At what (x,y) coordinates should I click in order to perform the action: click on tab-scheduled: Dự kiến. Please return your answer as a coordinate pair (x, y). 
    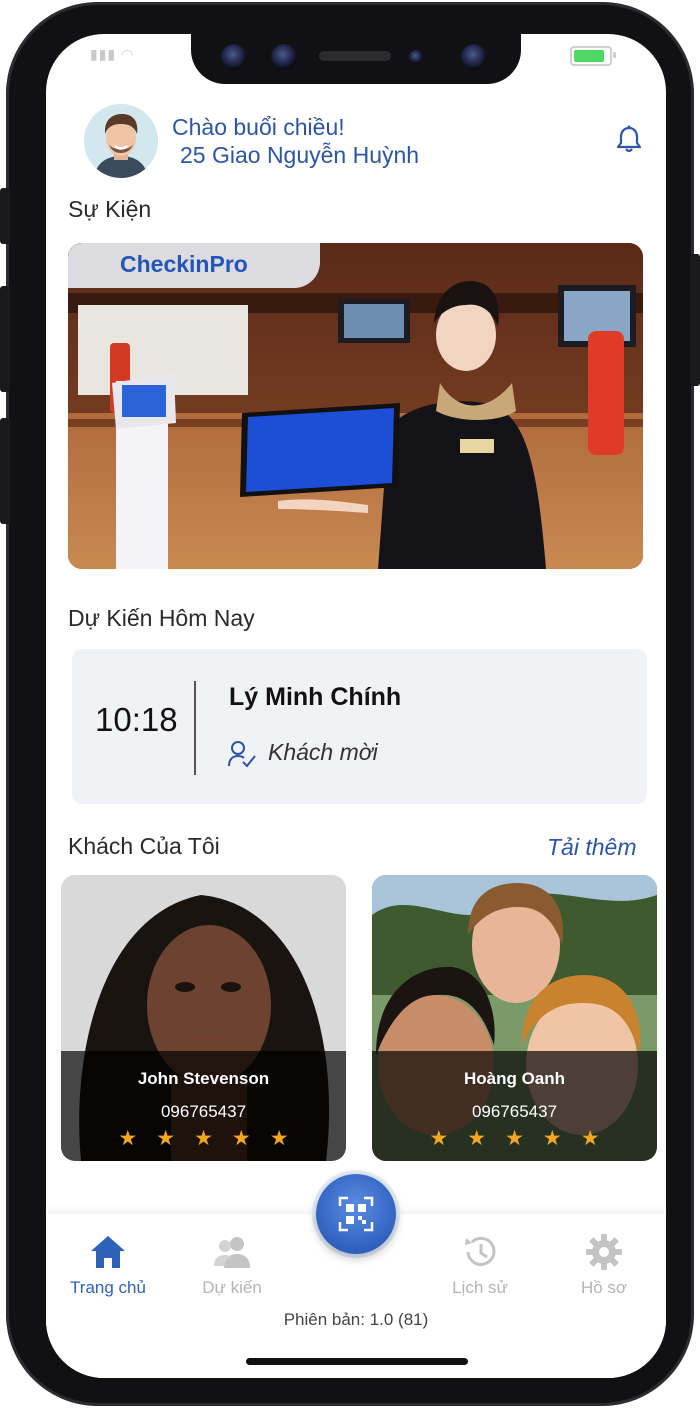
    Looking at the image, I should click on (232, 1265).